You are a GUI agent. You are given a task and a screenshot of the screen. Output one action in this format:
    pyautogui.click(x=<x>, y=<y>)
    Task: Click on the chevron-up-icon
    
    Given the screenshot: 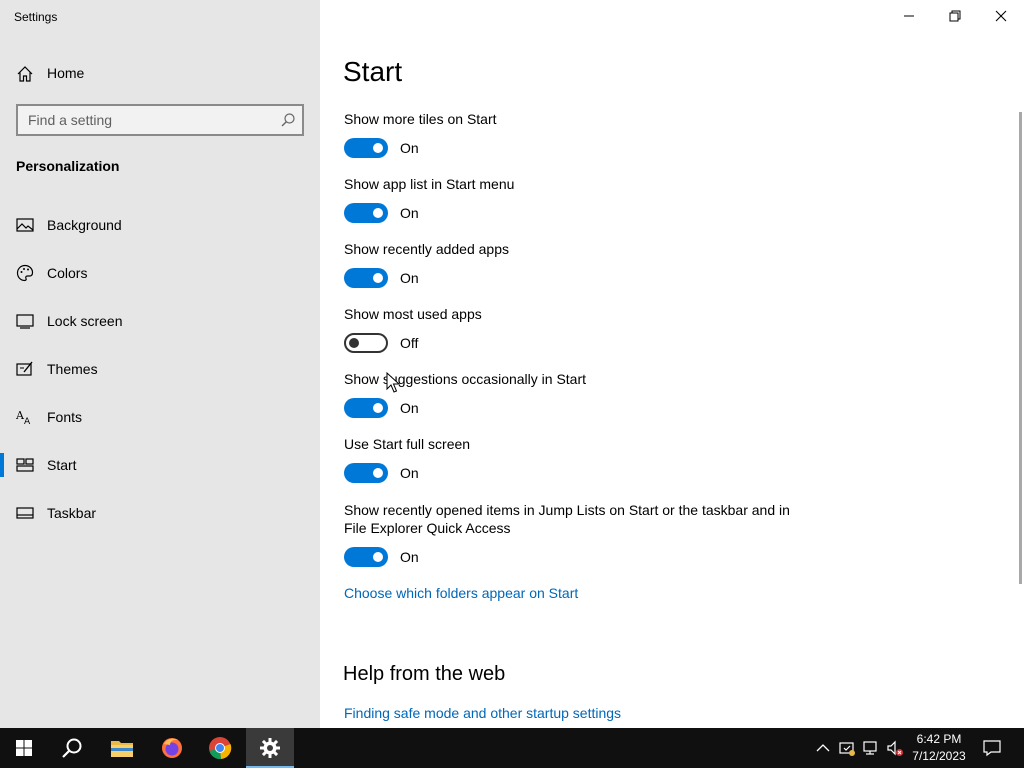 What is the action you would take?
    pyautogui.click(x=823, y=748)
    